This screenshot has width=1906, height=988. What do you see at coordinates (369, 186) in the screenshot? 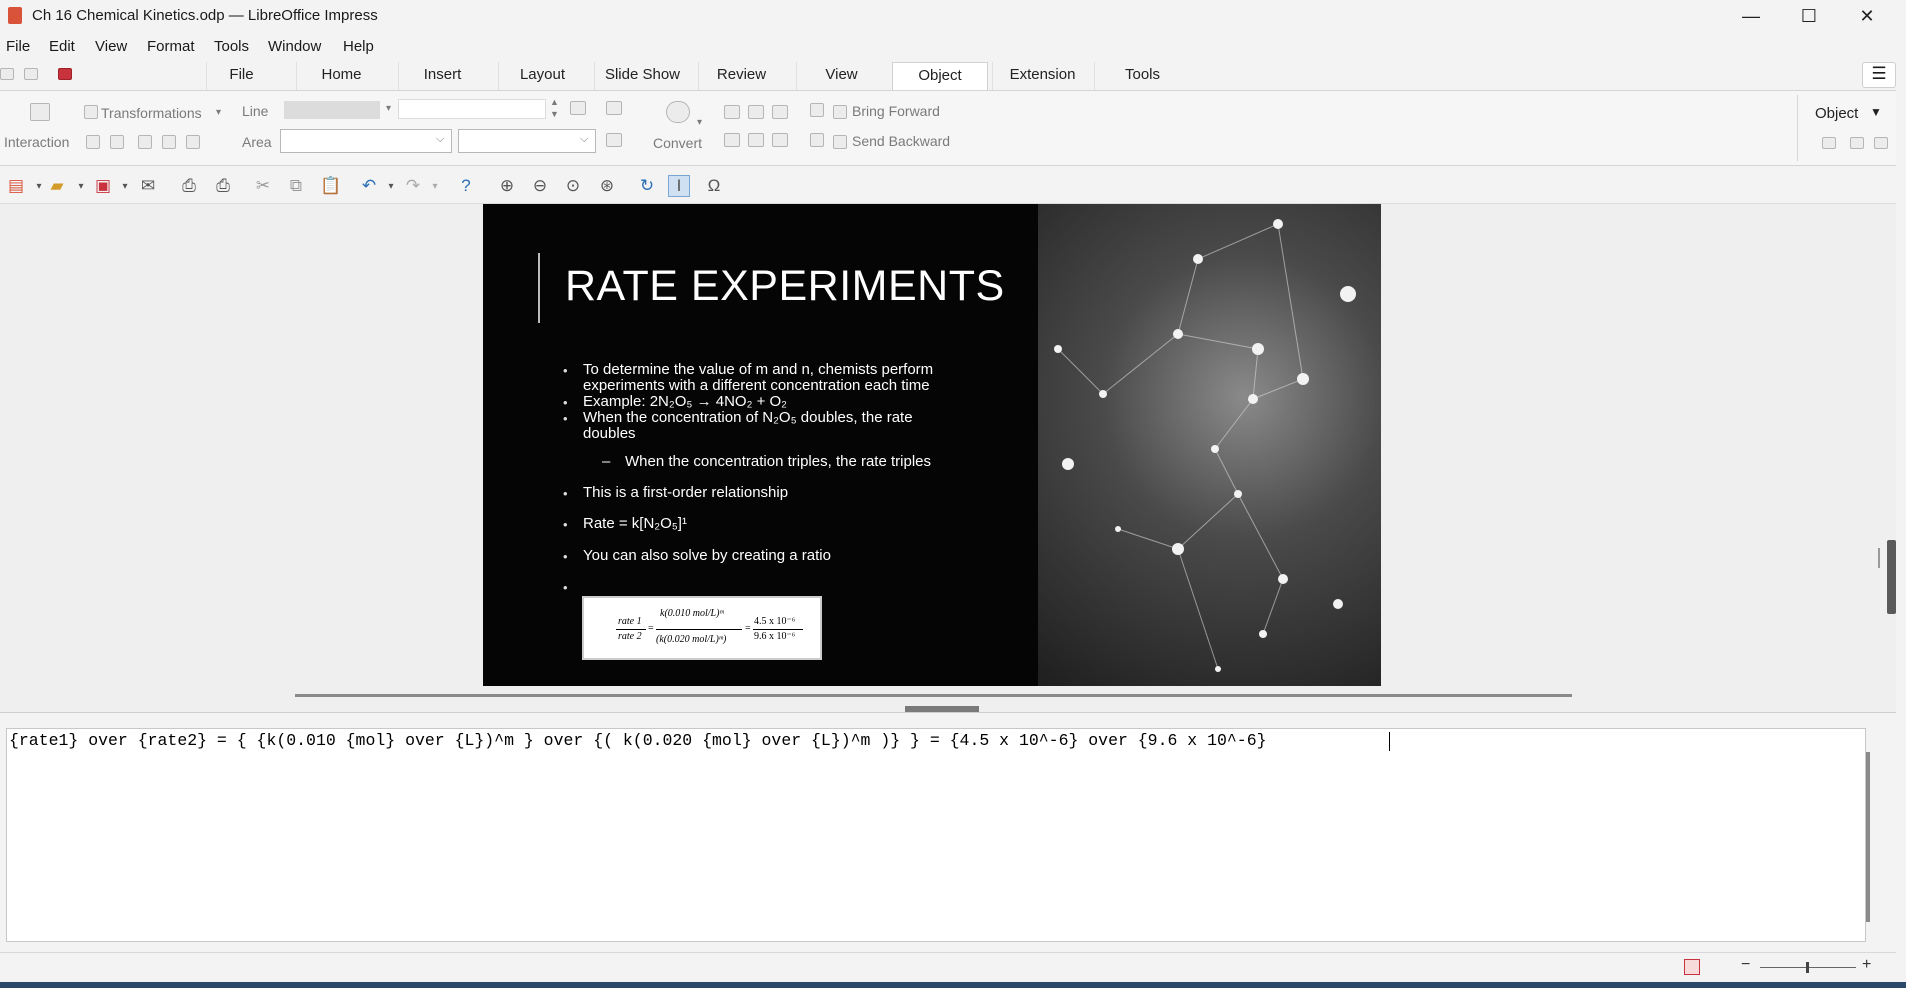
I see `undo-icon: ↶` at bounding box center [369, 186].